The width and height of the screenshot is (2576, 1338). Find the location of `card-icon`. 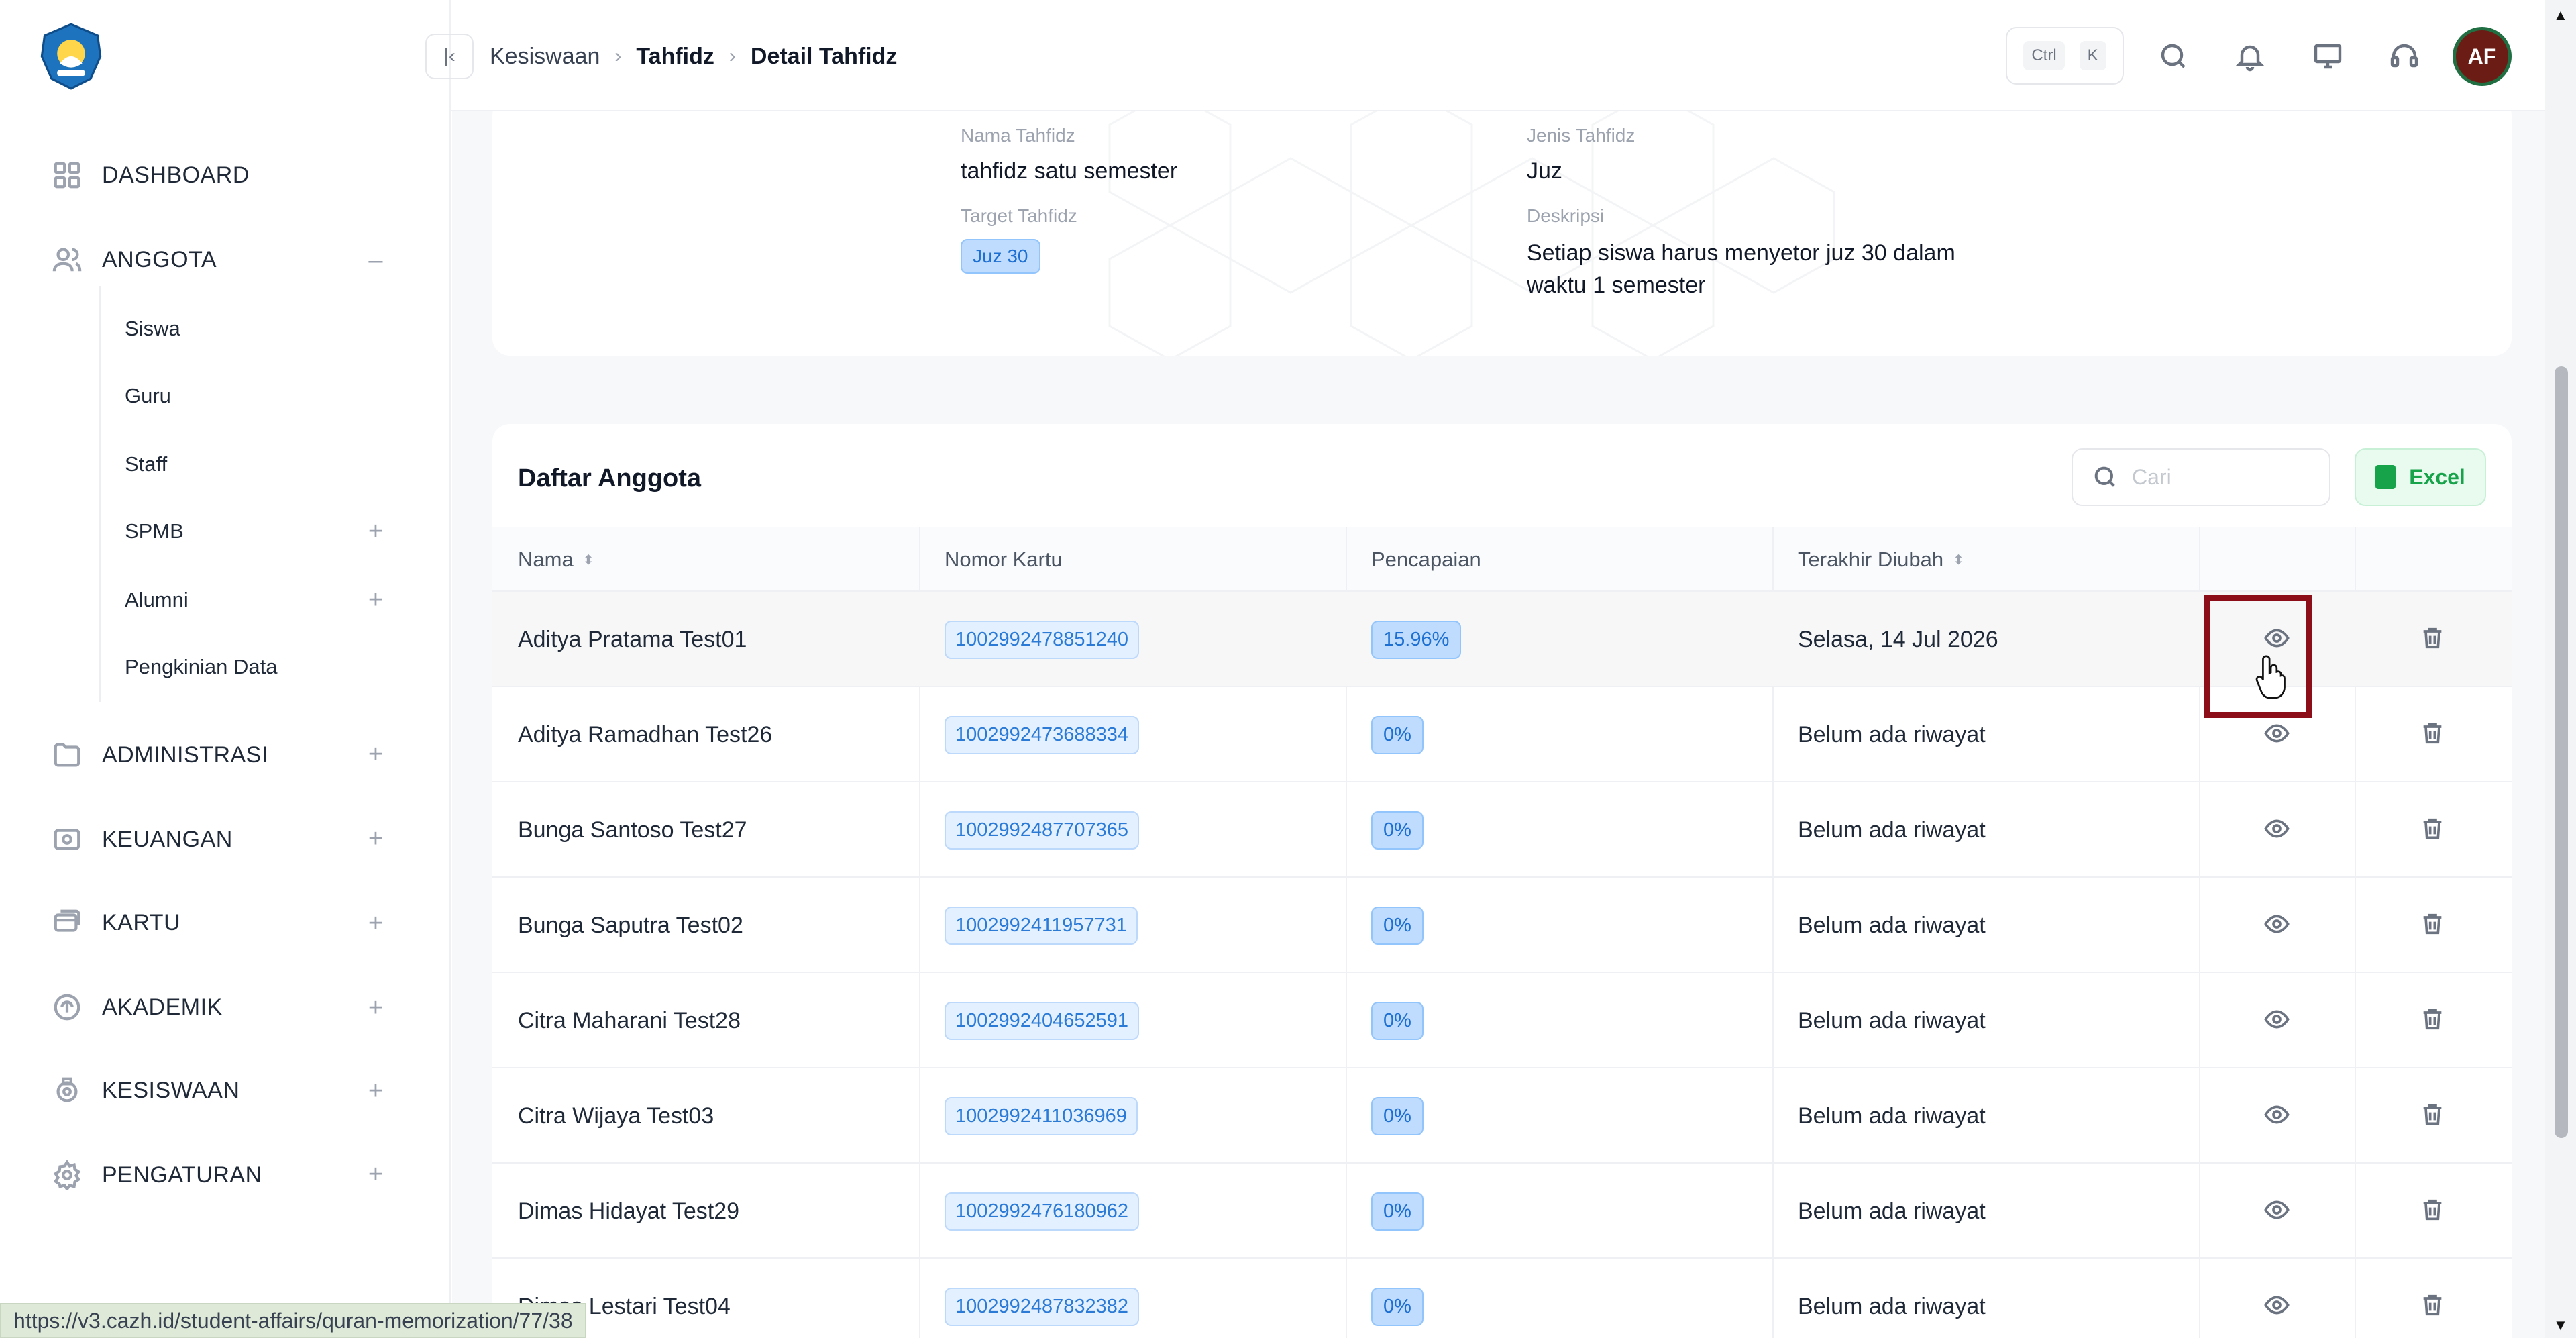

card-icon is located at coordinates (67, 922).